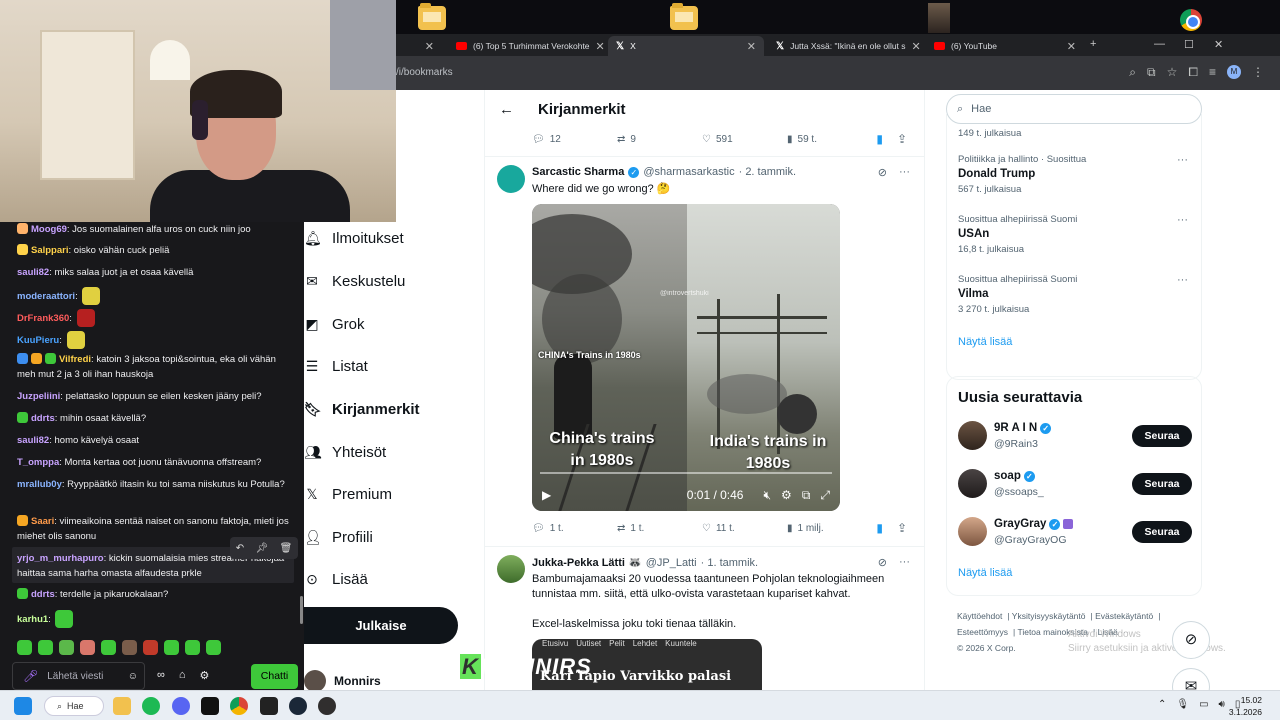  I want to click on chat-message: DrFrank360:, so click(154, 318).